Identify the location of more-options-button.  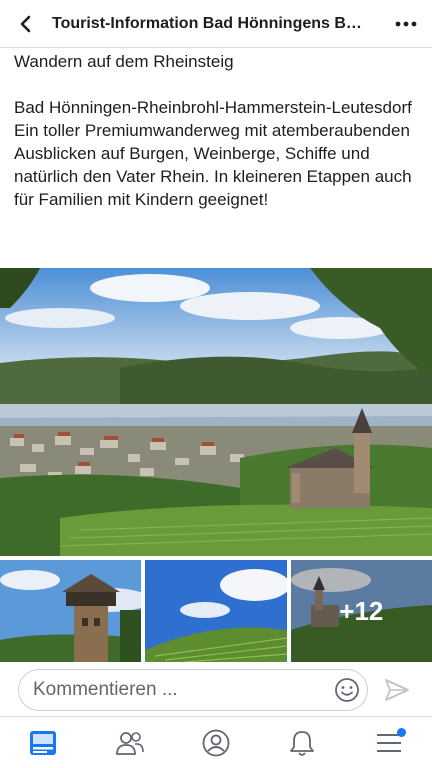
(406, 24).